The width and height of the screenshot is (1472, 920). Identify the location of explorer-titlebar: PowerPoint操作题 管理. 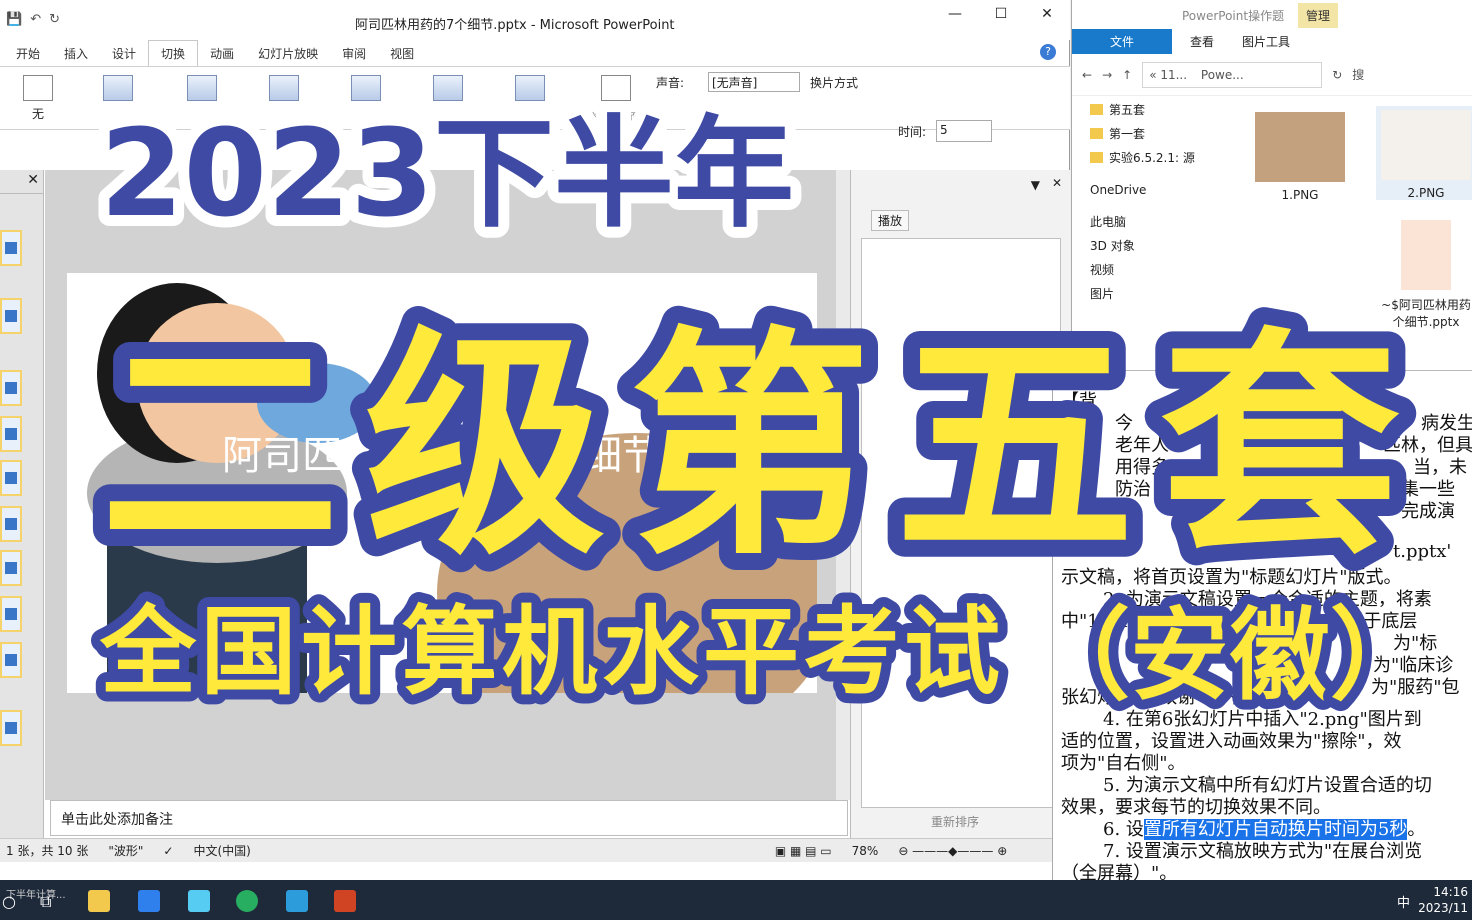
(1272, 14).